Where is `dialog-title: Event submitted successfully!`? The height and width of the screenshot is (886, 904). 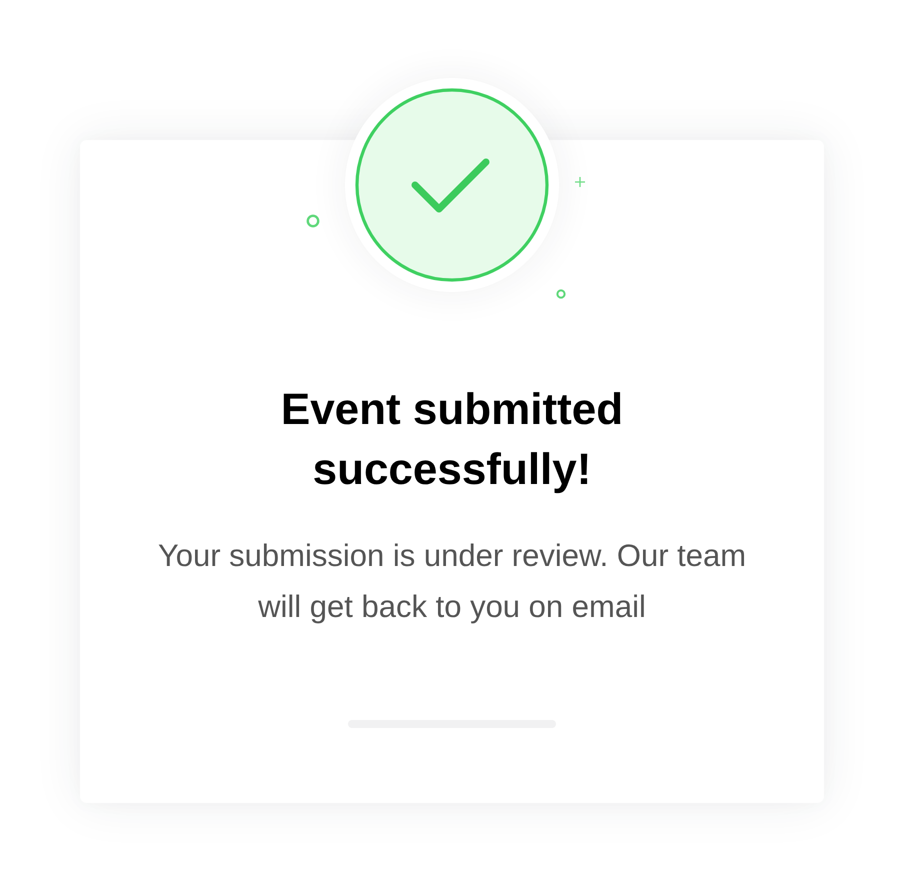 dialog-title: Event submitted successfully! is located at coordinates (452, 440).